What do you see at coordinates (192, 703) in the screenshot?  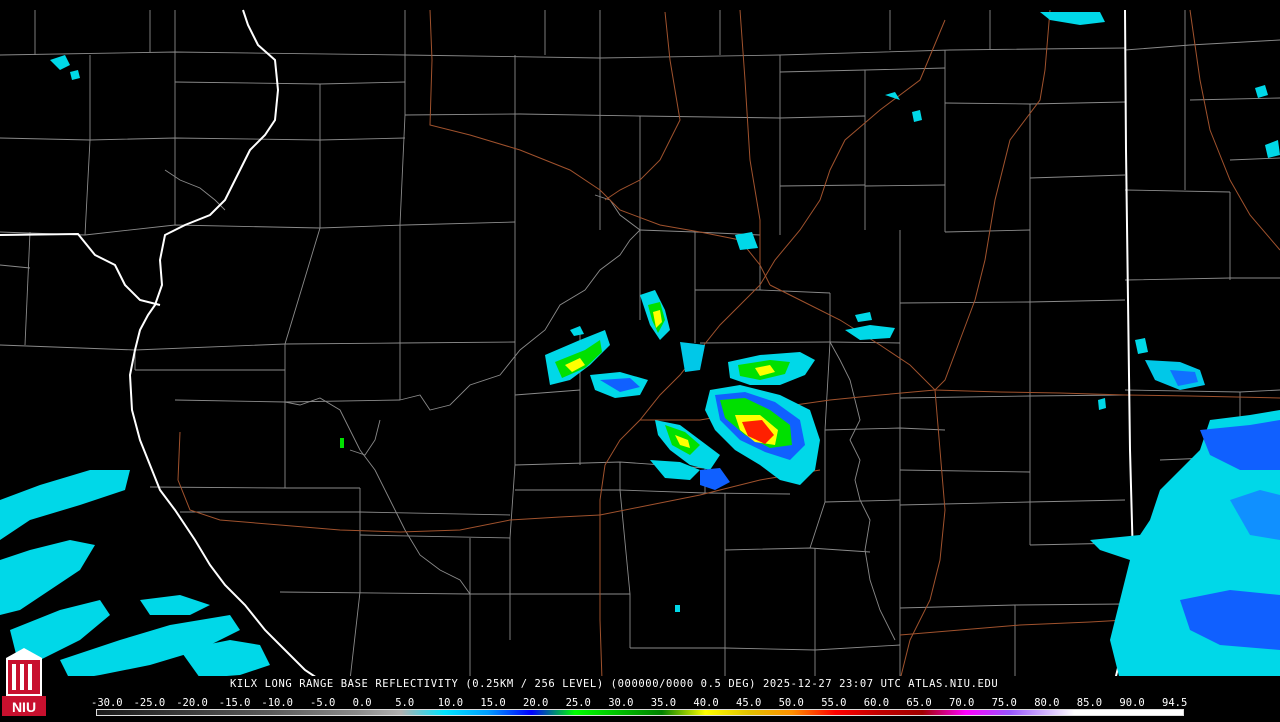 I see `scale-label: -20.0` at bounding box center [192, 703].